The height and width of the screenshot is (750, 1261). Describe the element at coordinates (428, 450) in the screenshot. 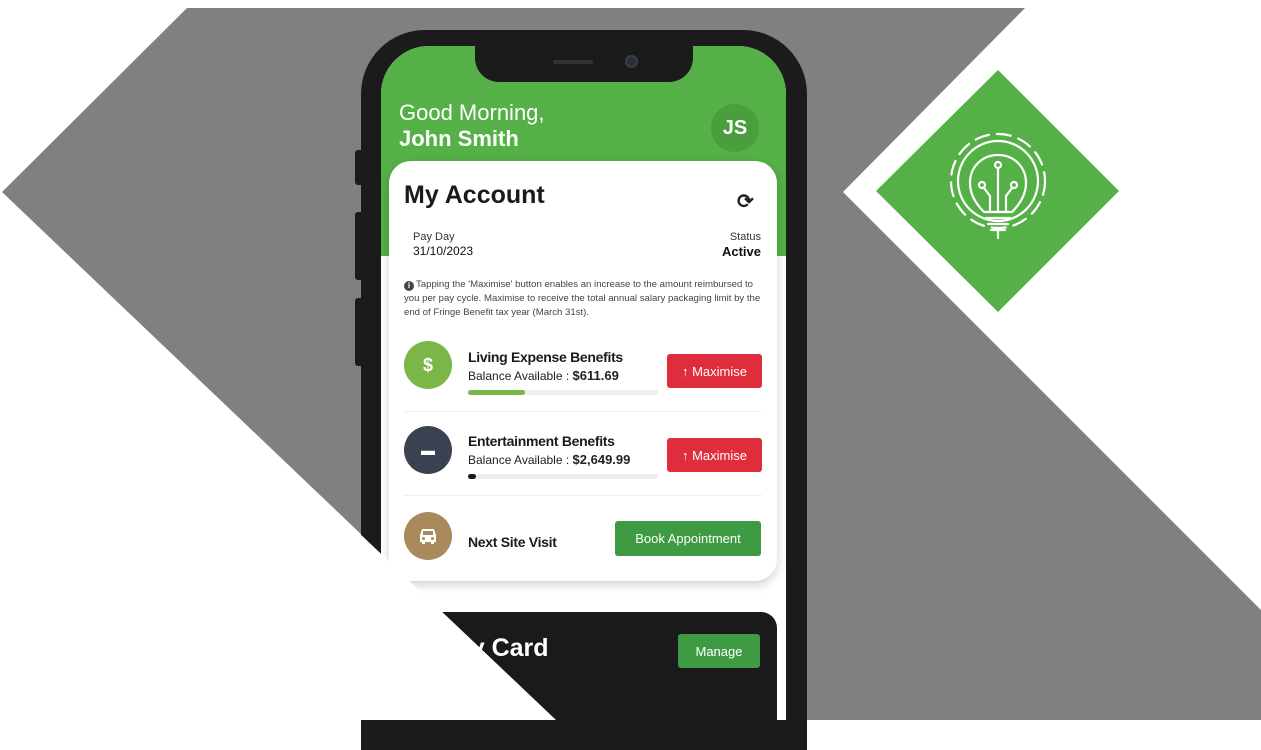

I see `credit-card-icon: ▬` at that location.